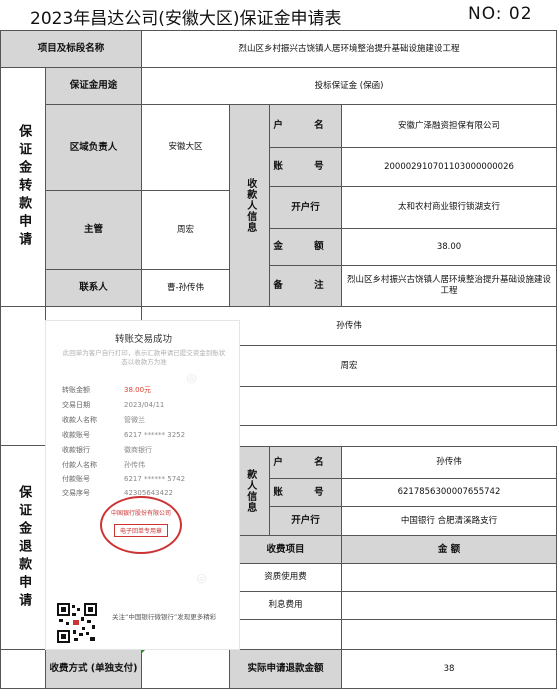 The width and height of the screenshot is (557, 689). What do you see at coordinates (23, 187) in the screenshot?
I see `transfer-section-label: 保证金转款申请` at bounding box center [23, 187].